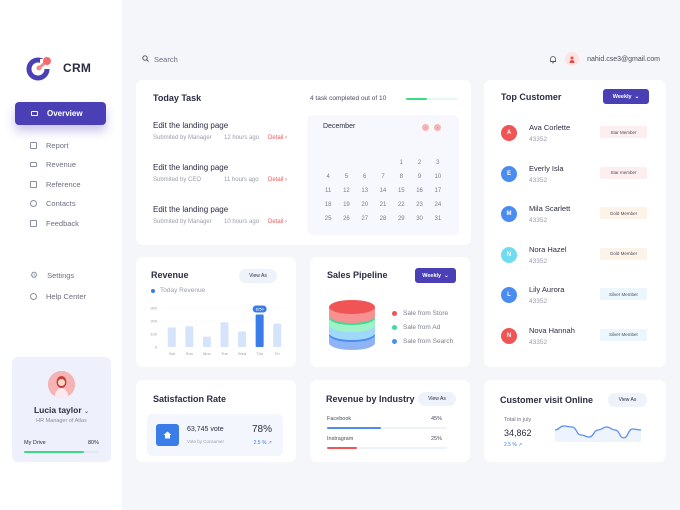 The height and width of the screenshot is (510, 680). What do you see at coordinates (346, 206) in the screenshot?
I see `calendar-day: 19` at bounding box center [346, 206].